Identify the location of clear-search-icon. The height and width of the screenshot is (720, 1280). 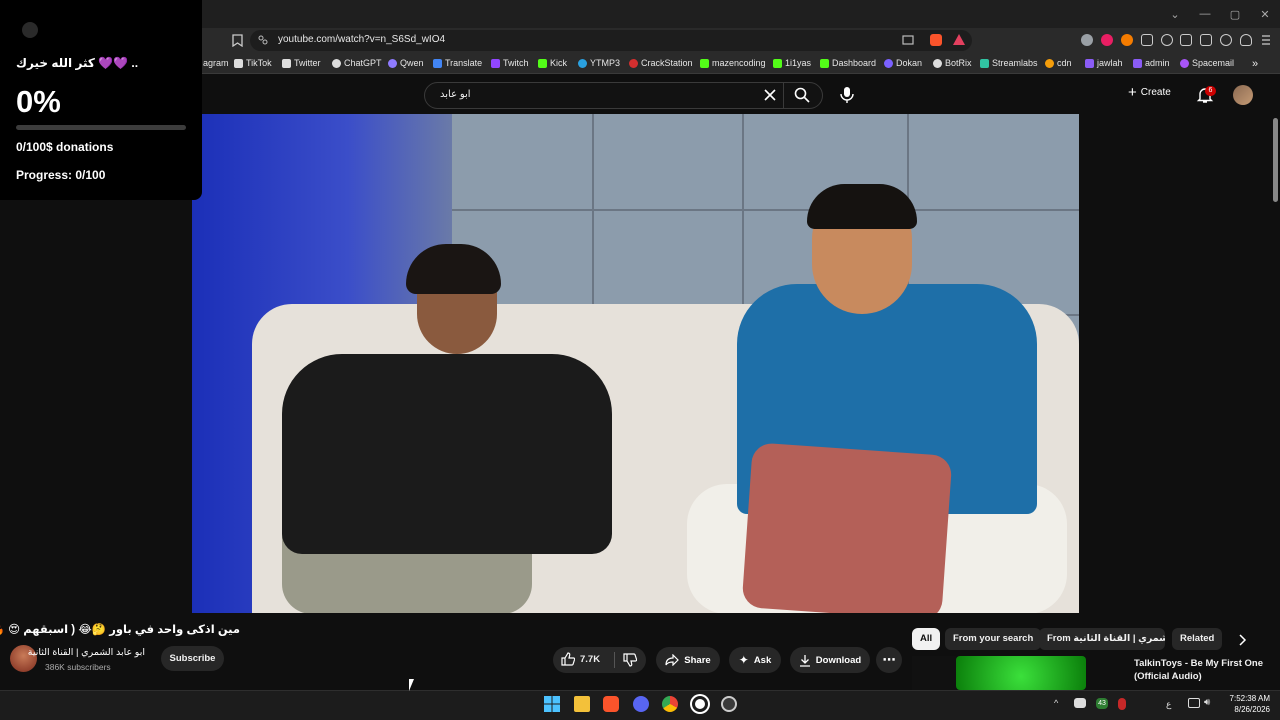
(770, 95).